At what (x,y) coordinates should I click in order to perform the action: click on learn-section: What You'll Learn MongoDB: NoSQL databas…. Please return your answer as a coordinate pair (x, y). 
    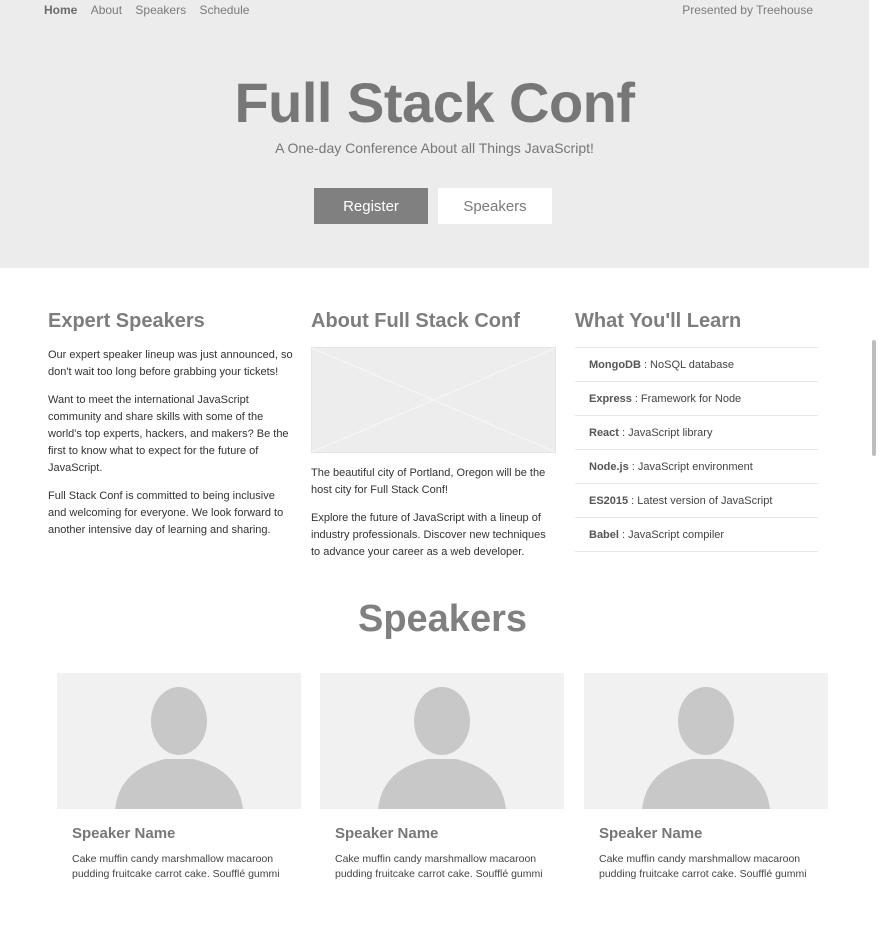
    Looking at the image, I should click on (697, 431).